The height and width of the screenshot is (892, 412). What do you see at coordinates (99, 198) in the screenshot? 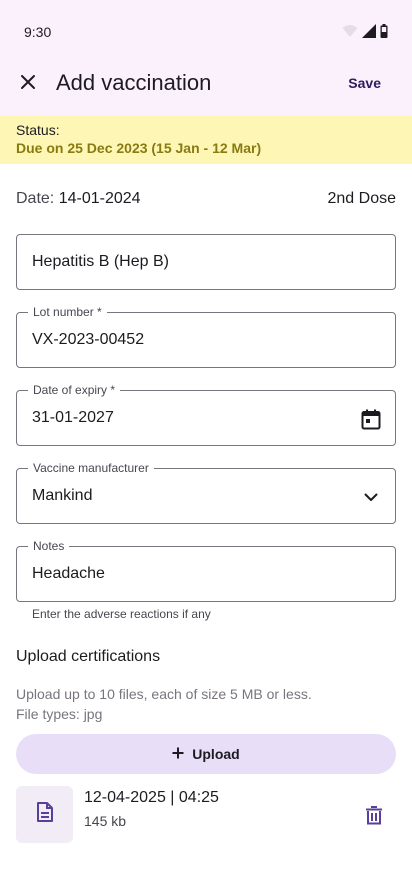
I see `date-value: 14-01-2024` at bounding box center [99, 198].